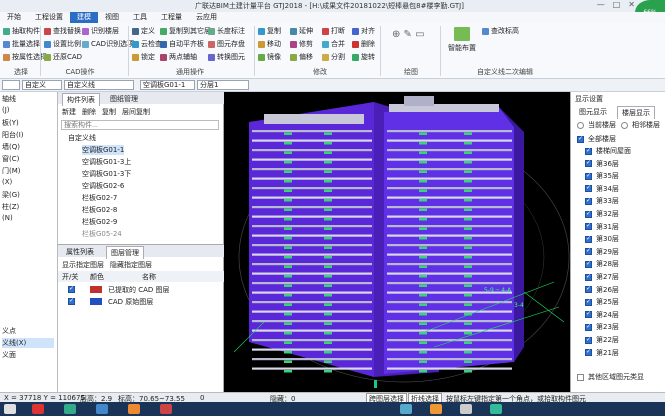  What do you see at coordinates (21, 44) in the screenshot?
I see `batch-select-button: 批量选择` at bounding box center [21, 44].